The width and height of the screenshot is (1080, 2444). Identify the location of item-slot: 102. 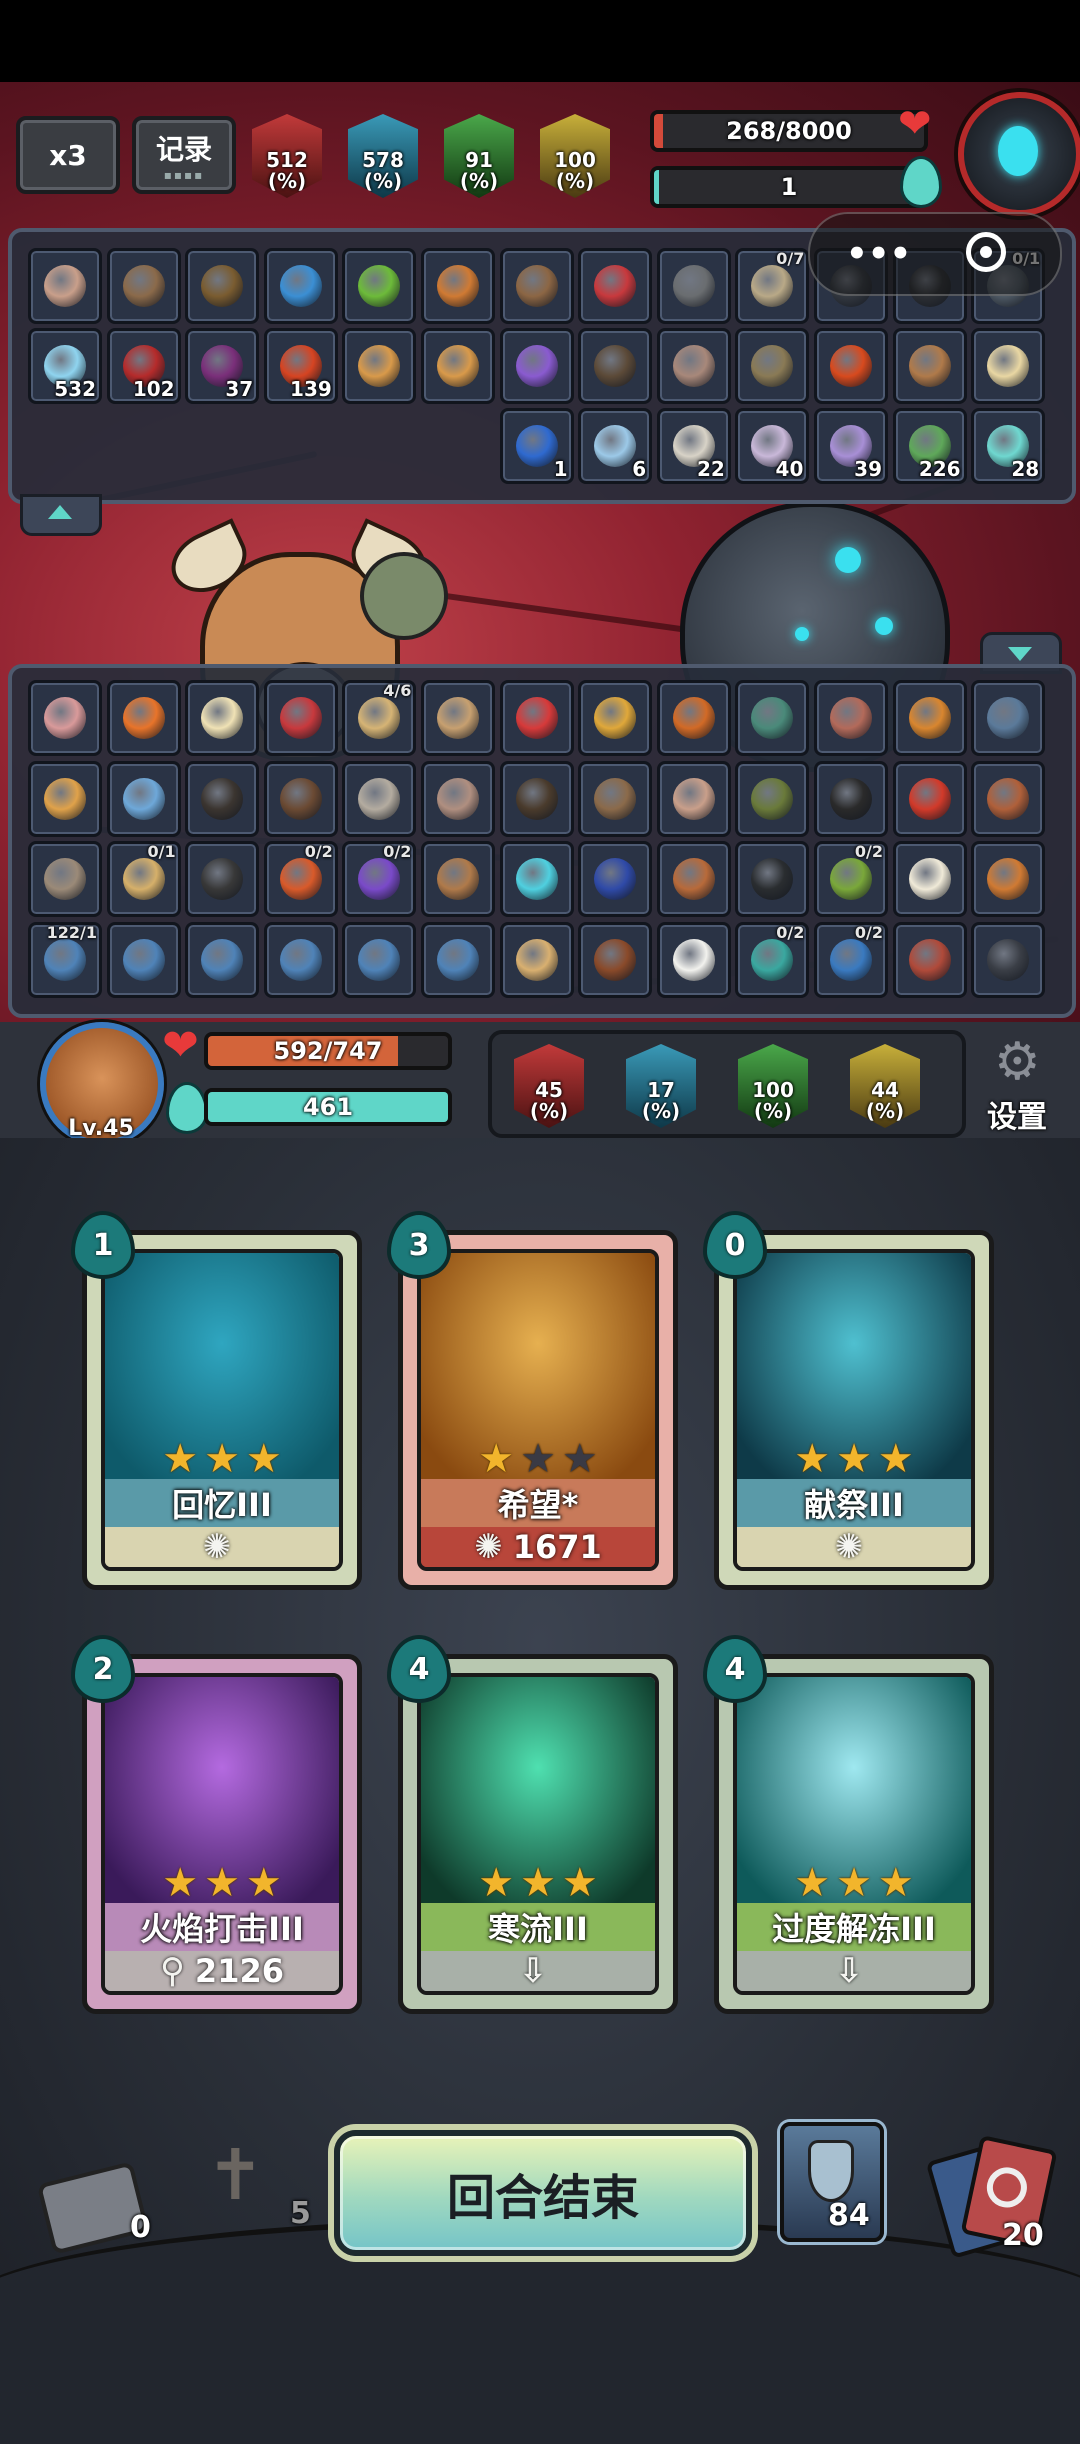
(143, 366).